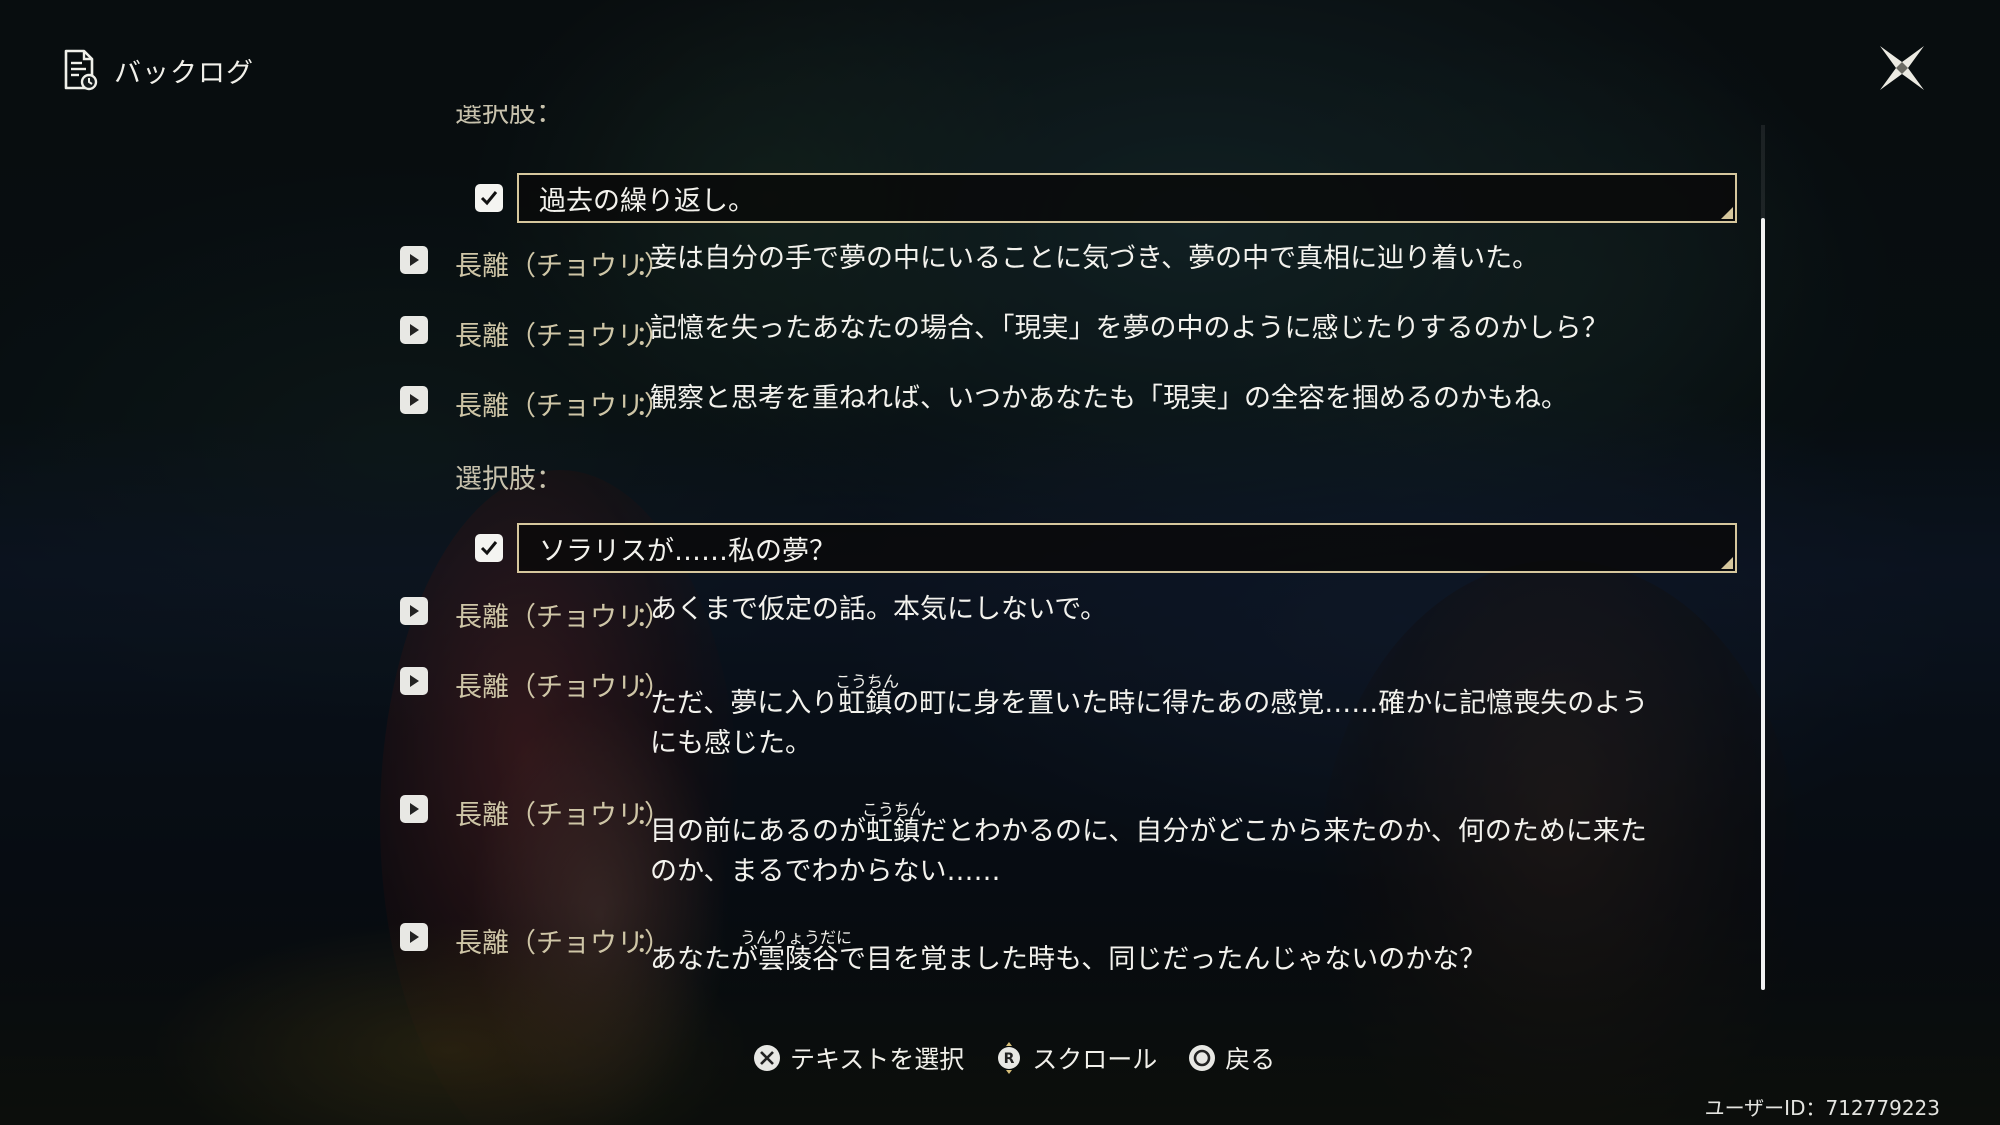  Describe the element at coordinates (1129, 328) in the screenshot. I see `dialogue-text: 記憶を失ったあなたの場合、「現実」を夢の中のように感じたりするのかしら？` at that location.